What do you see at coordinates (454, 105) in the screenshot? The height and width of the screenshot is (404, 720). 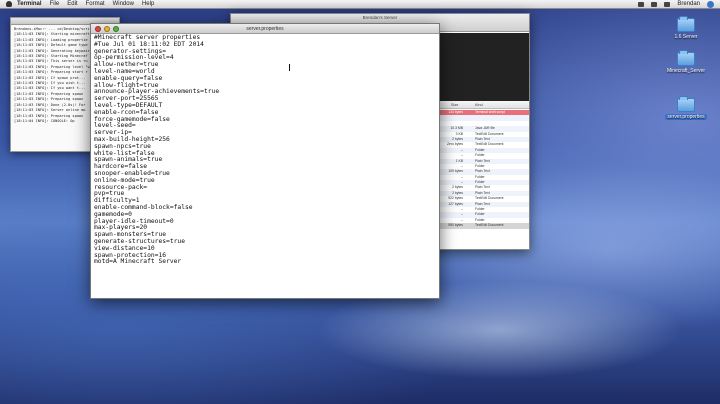 I see `column-size: Size` at bounding box center [454, 105].